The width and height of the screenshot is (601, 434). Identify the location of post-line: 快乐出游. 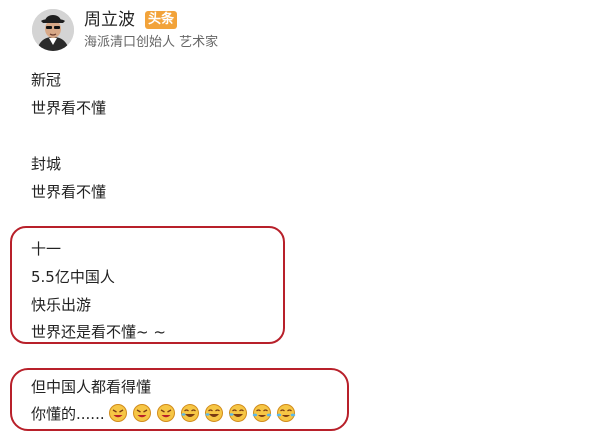
(61, 305).